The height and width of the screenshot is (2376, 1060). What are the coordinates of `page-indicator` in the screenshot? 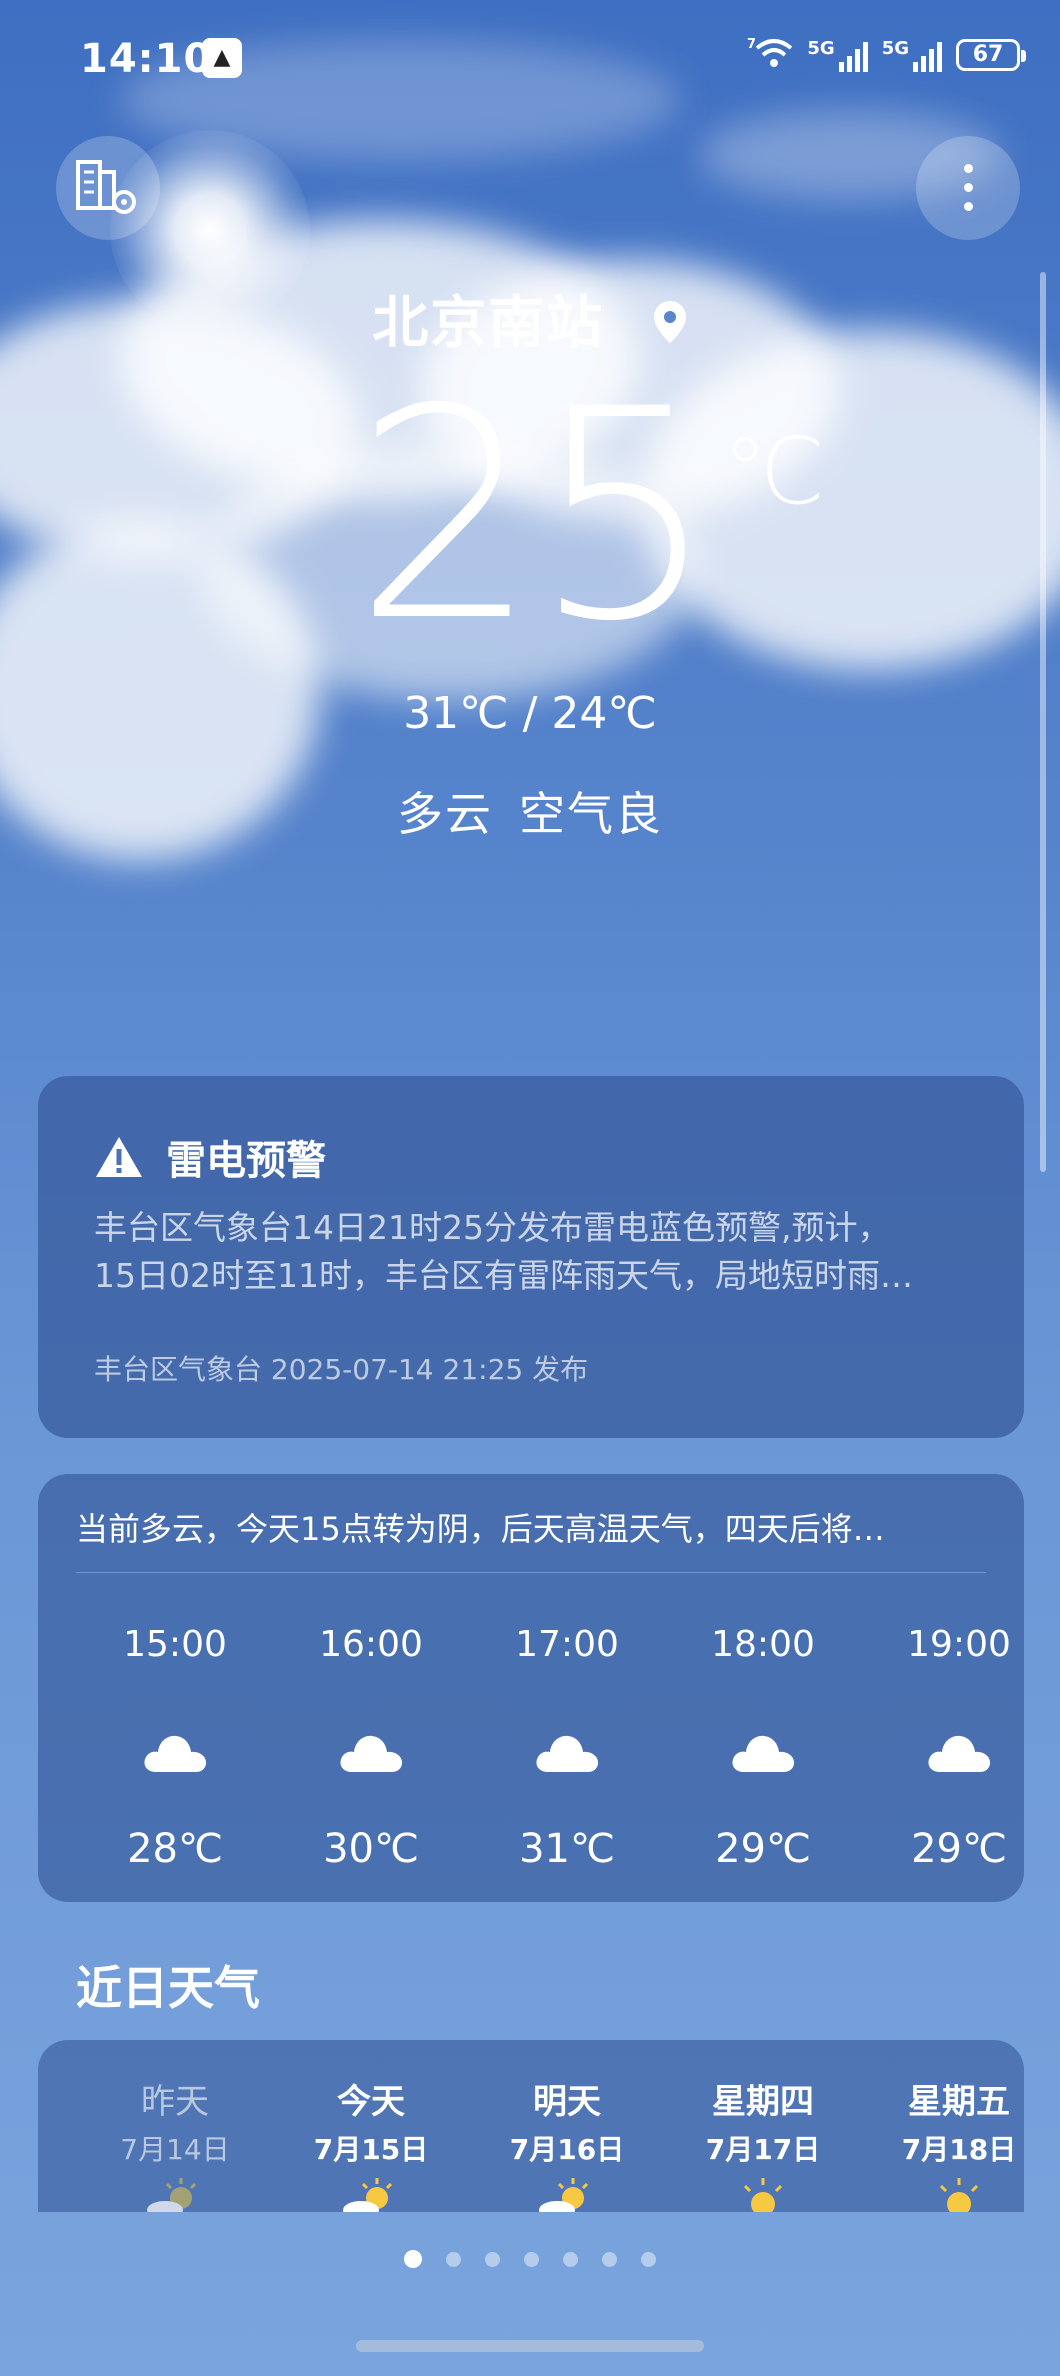 It's located at (530, 2260).